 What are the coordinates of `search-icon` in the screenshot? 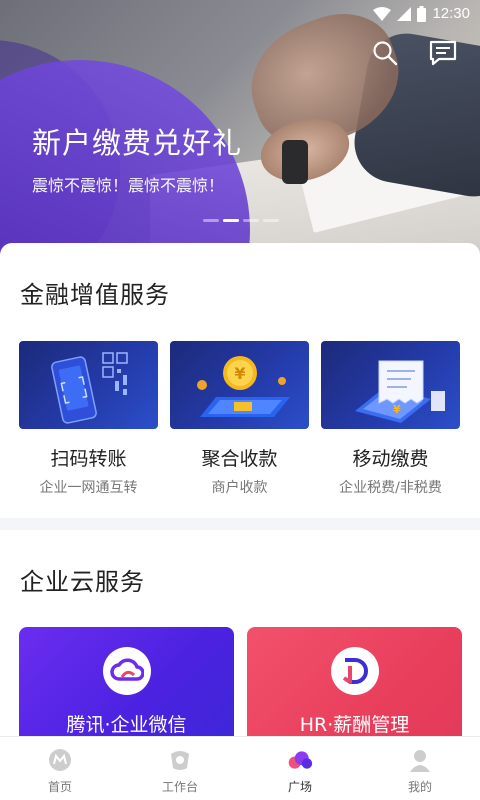 It's located at (385, 53).